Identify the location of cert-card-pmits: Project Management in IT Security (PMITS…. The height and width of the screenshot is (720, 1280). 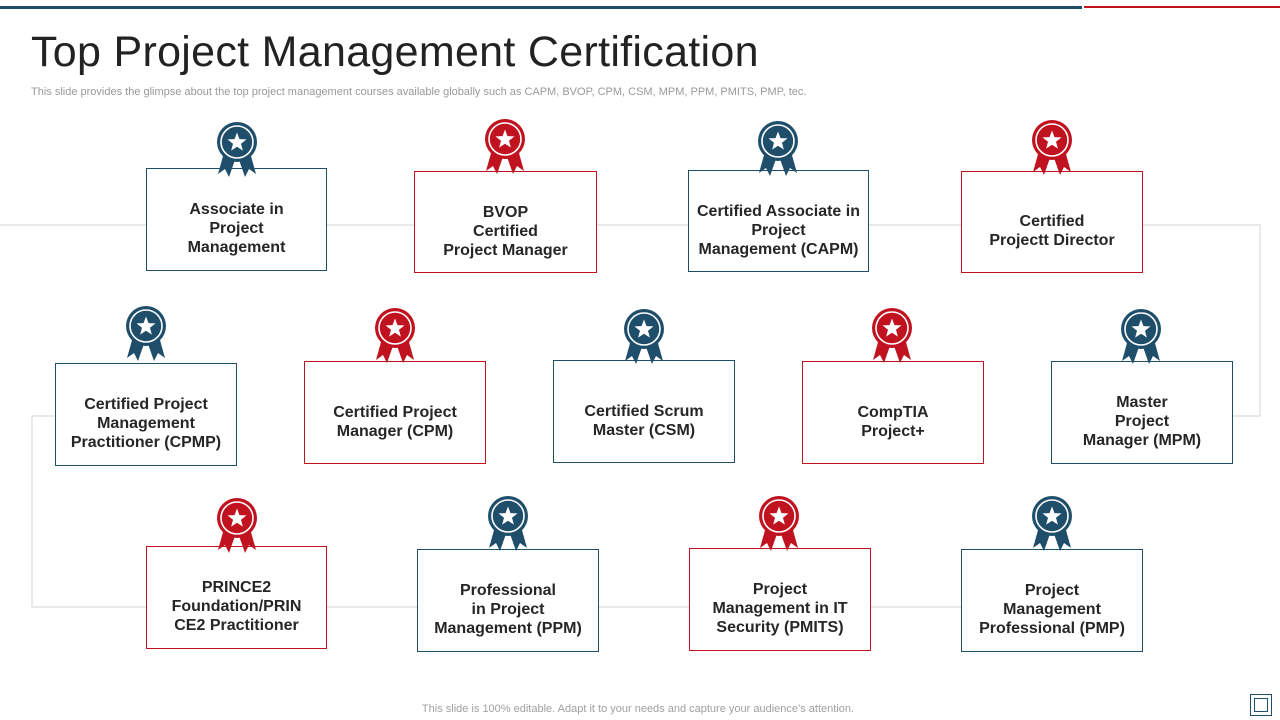
(780, 599).